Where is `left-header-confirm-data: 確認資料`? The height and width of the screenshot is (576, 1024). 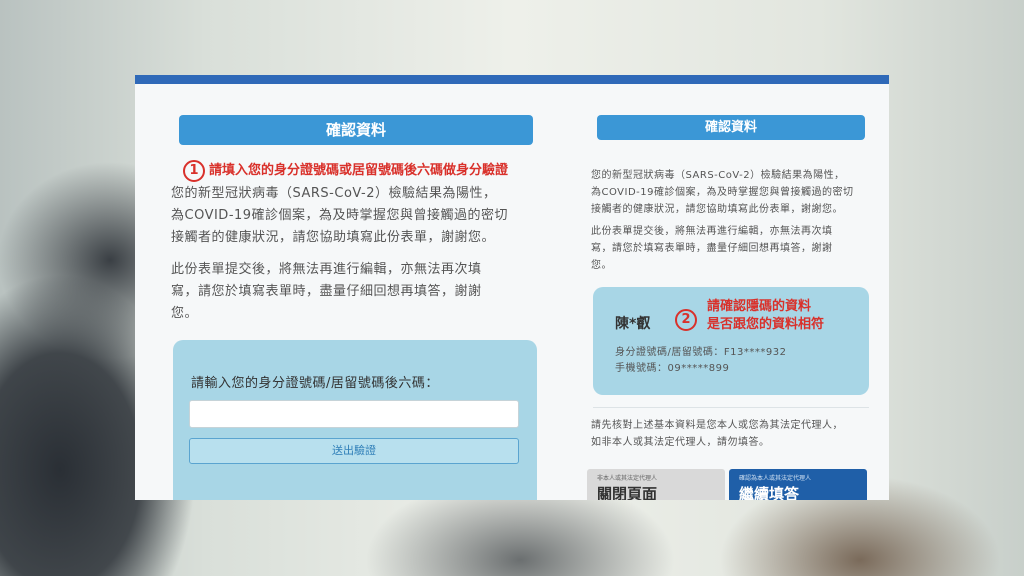
left-header-confirm-data: 確認資料 is located at coordinates (356, 130).